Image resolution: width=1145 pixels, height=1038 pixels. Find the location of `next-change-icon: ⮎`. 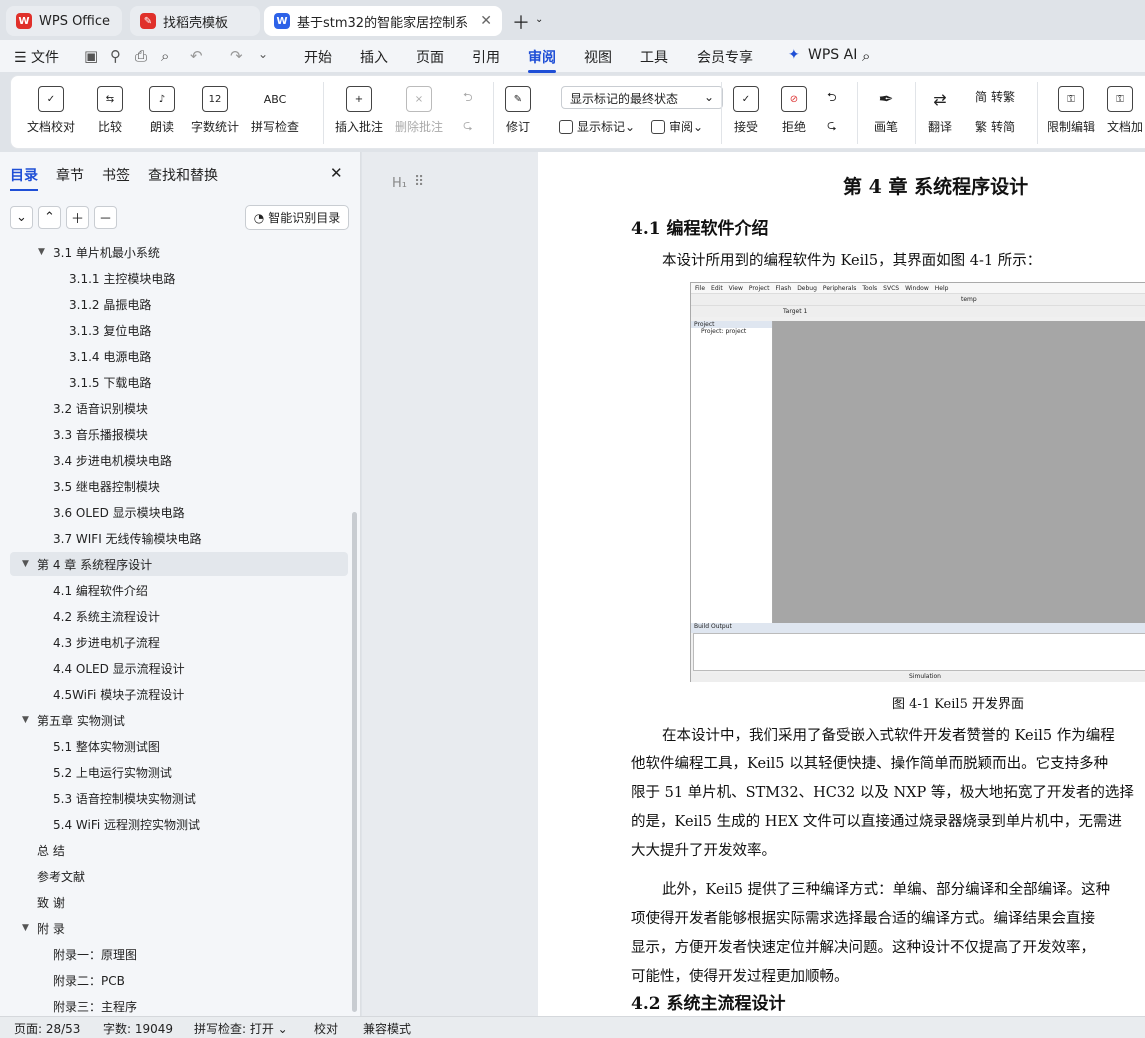

next-change-icon: ⮎ is located at coordinates (832, 126).